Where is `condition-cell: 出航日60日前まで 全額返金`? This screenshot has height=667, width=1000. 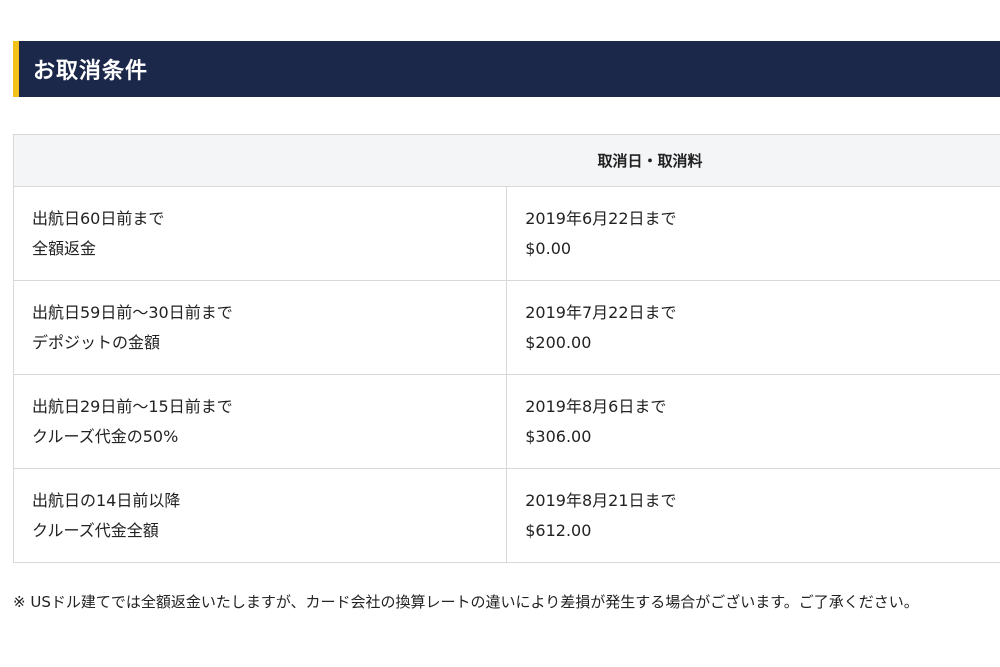 condition-cell: 出航日60日前まで 全額返金 is located at coordinates (260, 233).